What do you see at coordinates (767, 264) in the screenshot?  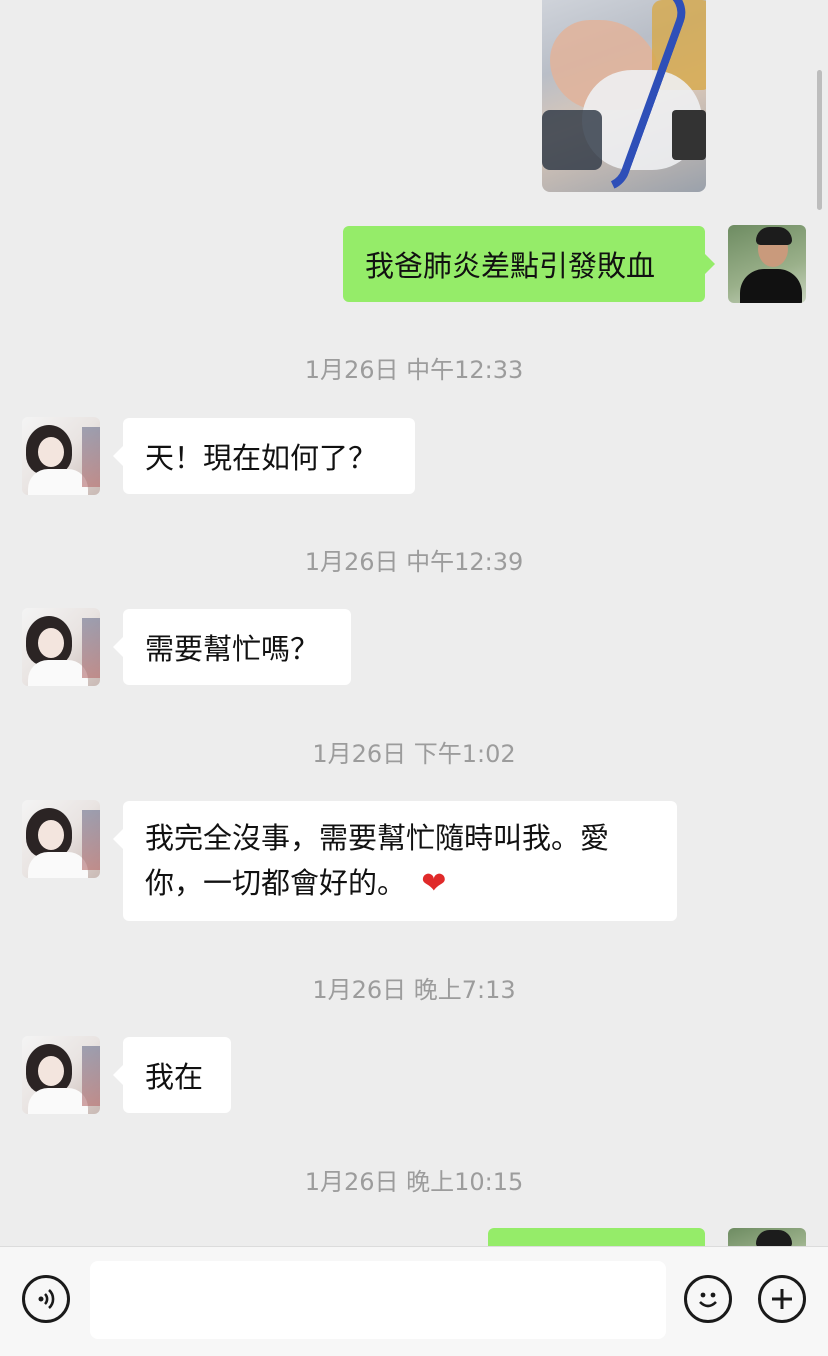 I see `my-avatar` at bounding box center [767, 264].